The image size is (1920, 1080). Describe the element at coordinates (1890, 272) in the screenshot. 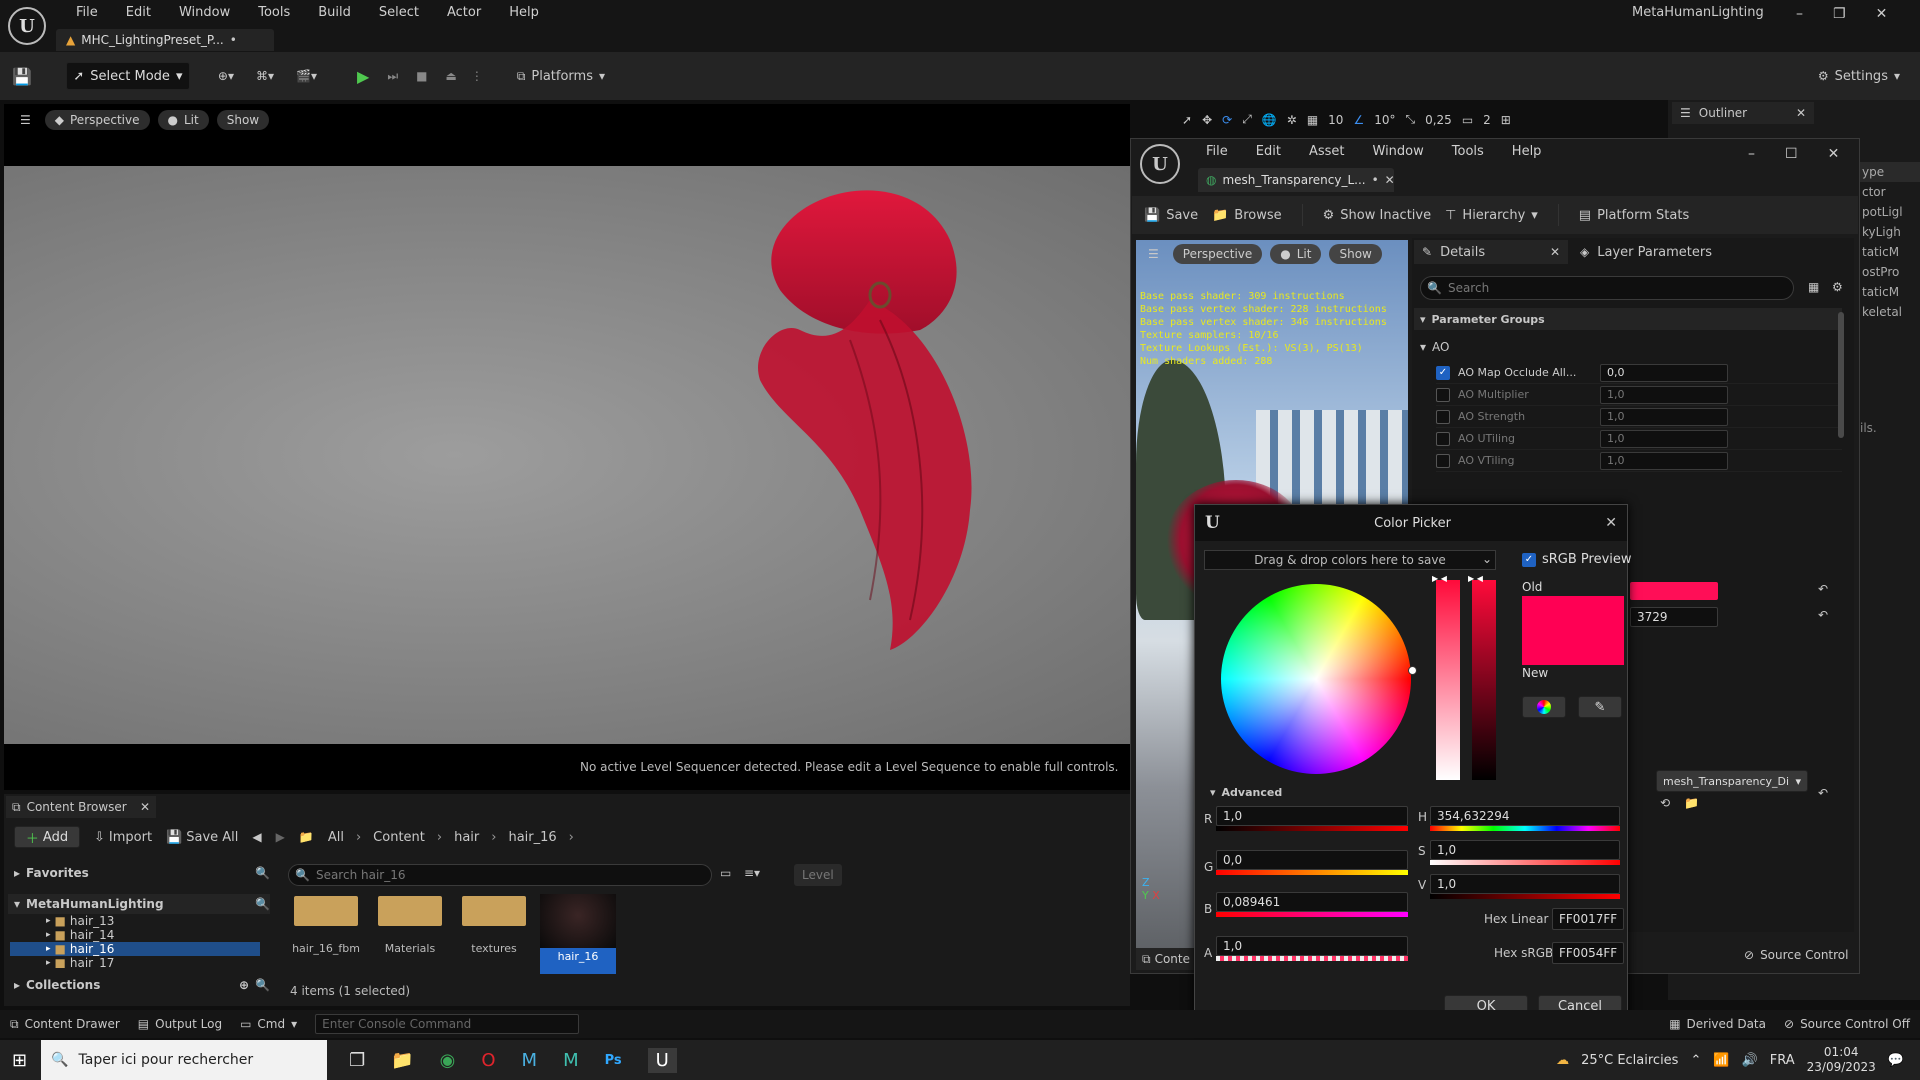

I see `outliner-item: ostPro` at that location.